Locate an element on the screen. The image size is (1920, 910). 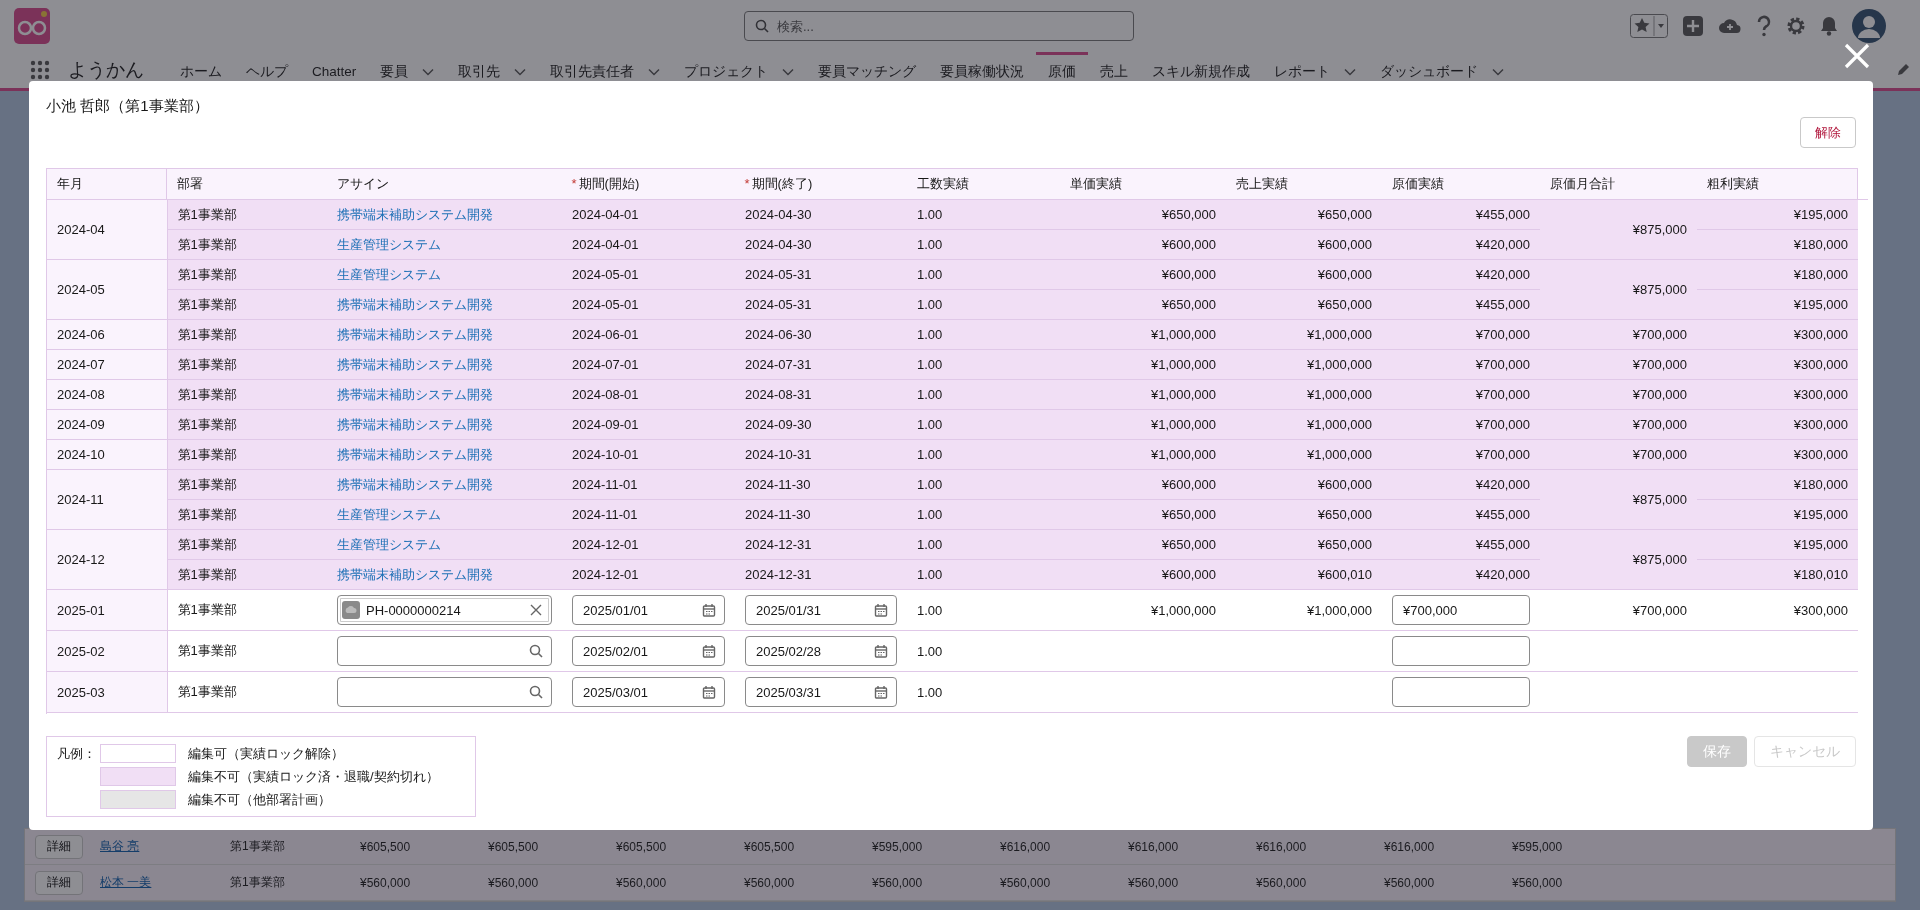
nav-tab: ダッシュボード is located at coordinates (1442, 70).